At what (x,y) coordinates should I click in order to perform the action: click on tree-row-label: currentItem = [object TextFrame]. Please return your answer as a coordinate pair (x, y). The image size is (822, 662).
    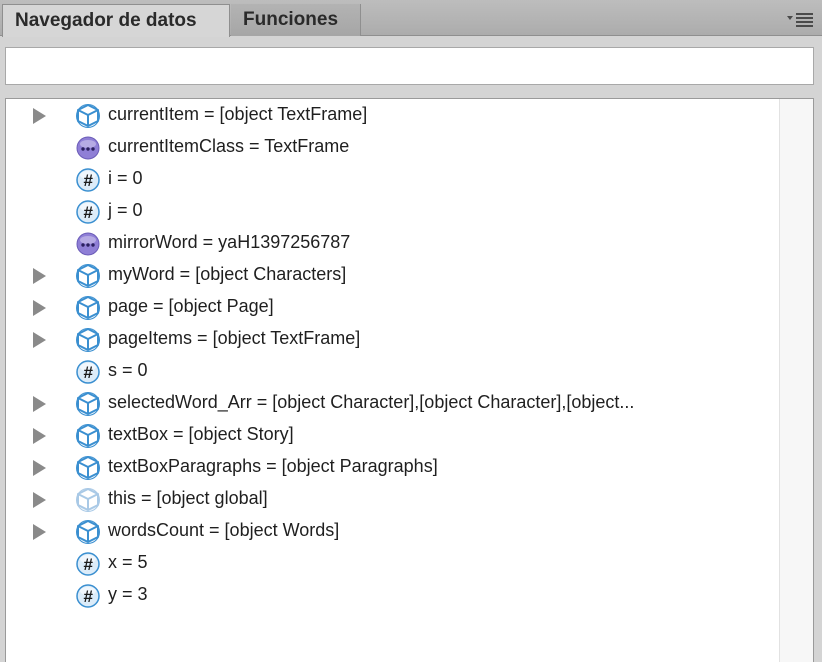
    Looking at the image, I should click on (238, 114).